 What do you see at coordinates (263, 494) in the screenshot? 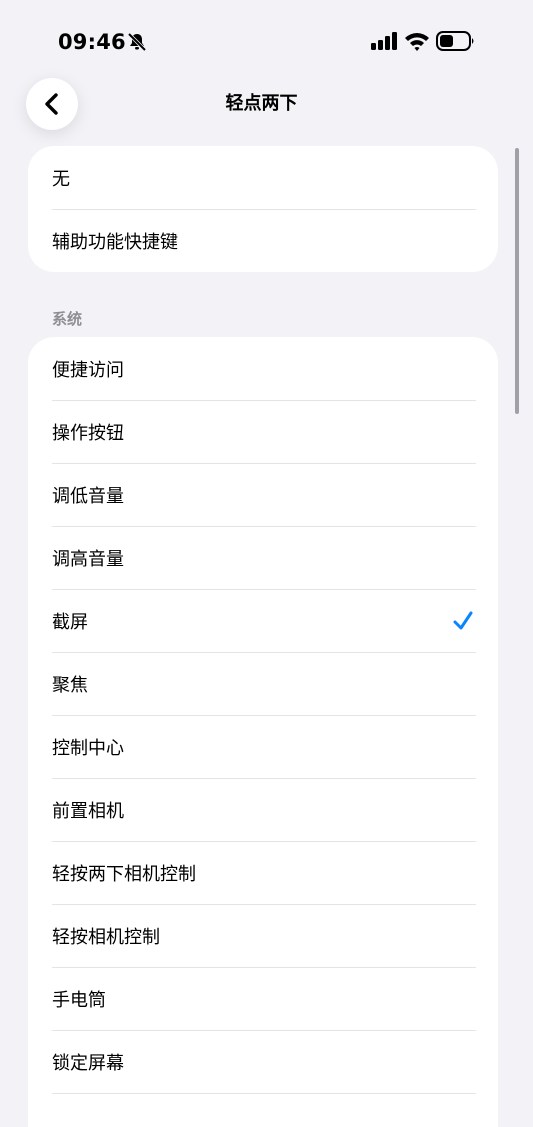
I see `option-volume-down: 调低音量` at bounding box center [263, 494].